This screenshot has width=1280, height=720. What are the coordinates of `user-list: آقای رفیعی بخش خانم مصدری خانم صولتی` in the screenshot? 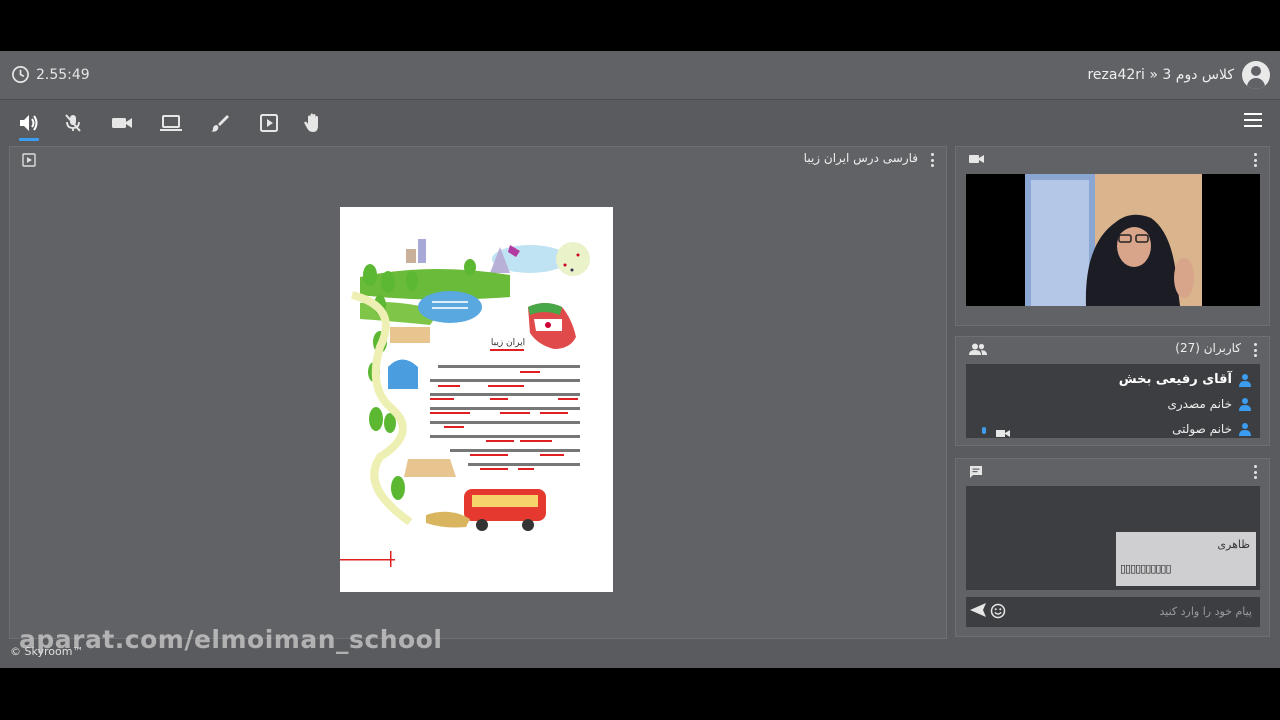 It's located at (1113, 401).